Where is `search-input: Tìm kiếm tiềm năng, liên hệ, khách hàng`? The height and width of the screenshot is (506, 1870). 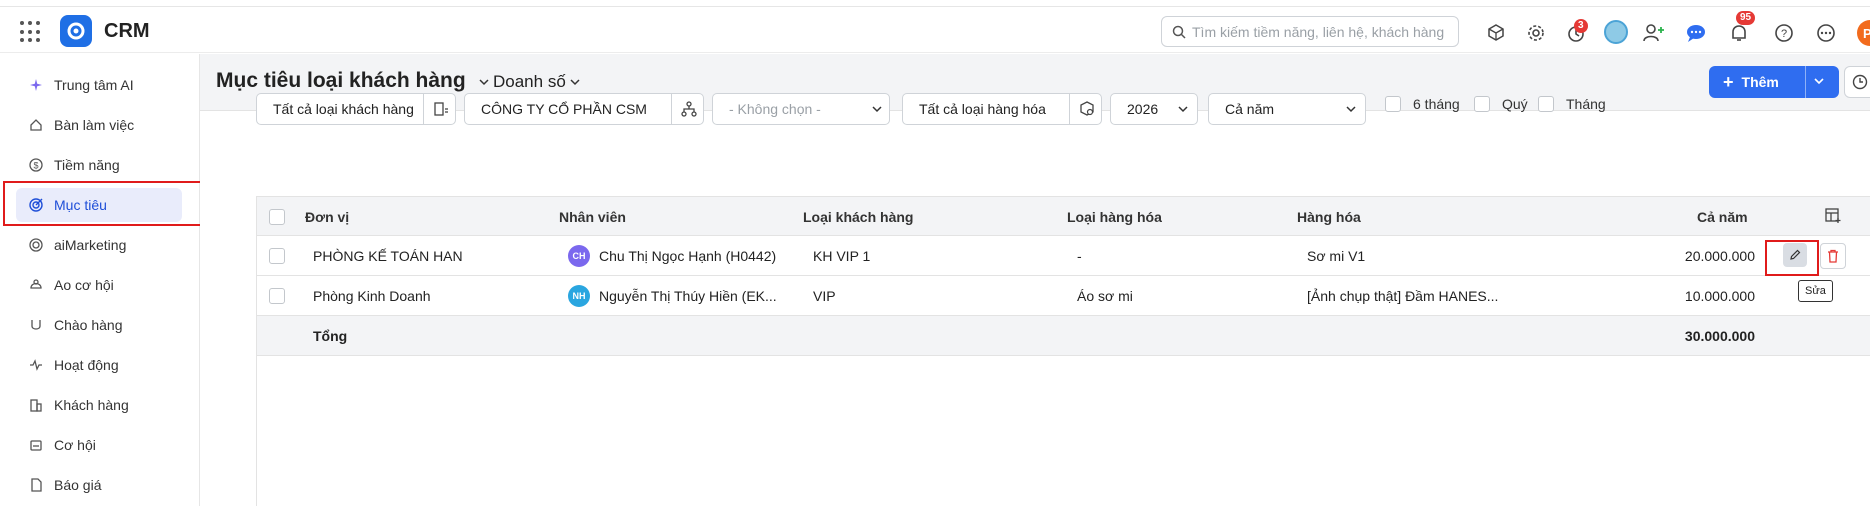 search-input: Tìm kiếm tiềm năng, liên hệ, khách hàng is located at coordinates (1310, 31).